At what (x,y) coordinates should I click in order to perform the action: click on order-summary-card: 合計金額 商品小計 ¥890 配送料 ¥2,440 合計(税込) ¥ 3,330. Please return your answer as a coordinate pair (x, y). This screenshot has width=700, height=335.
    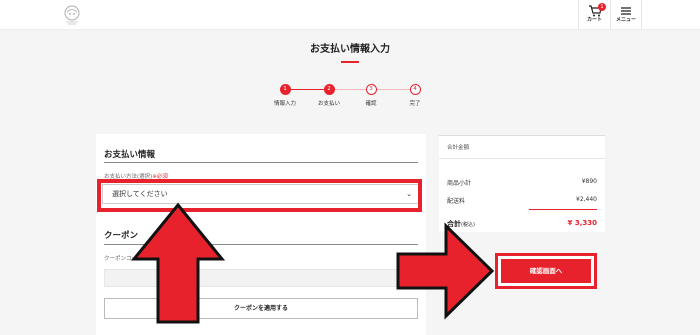
    Looking at the image, I should click on (522, 183).